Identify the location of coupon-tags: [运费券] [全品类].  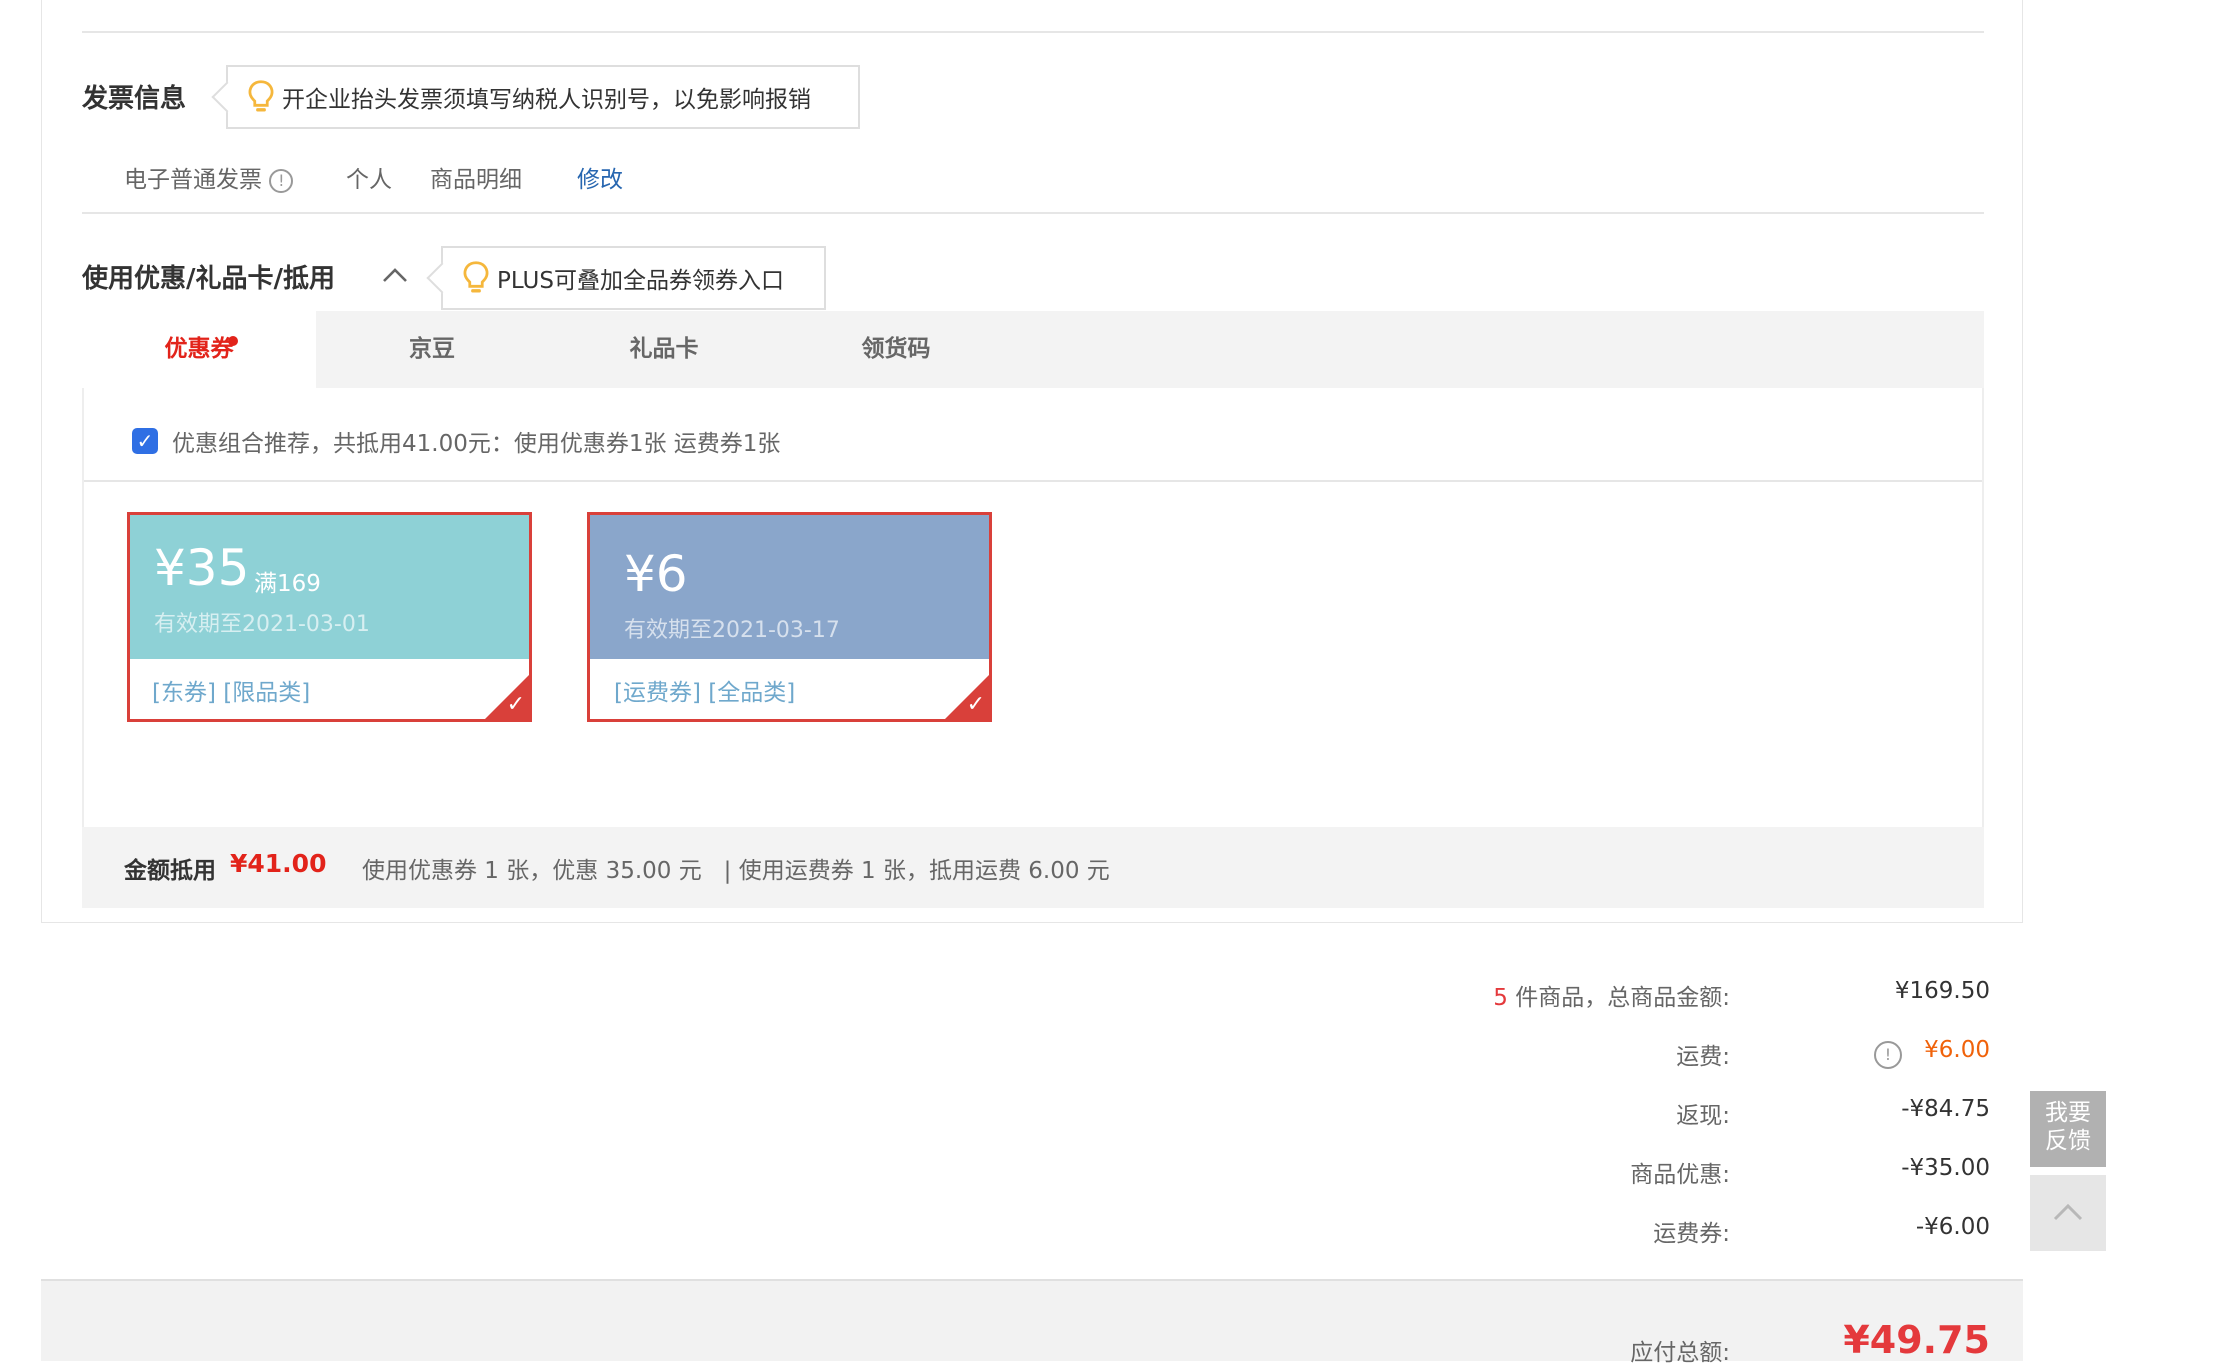
(705, 693).